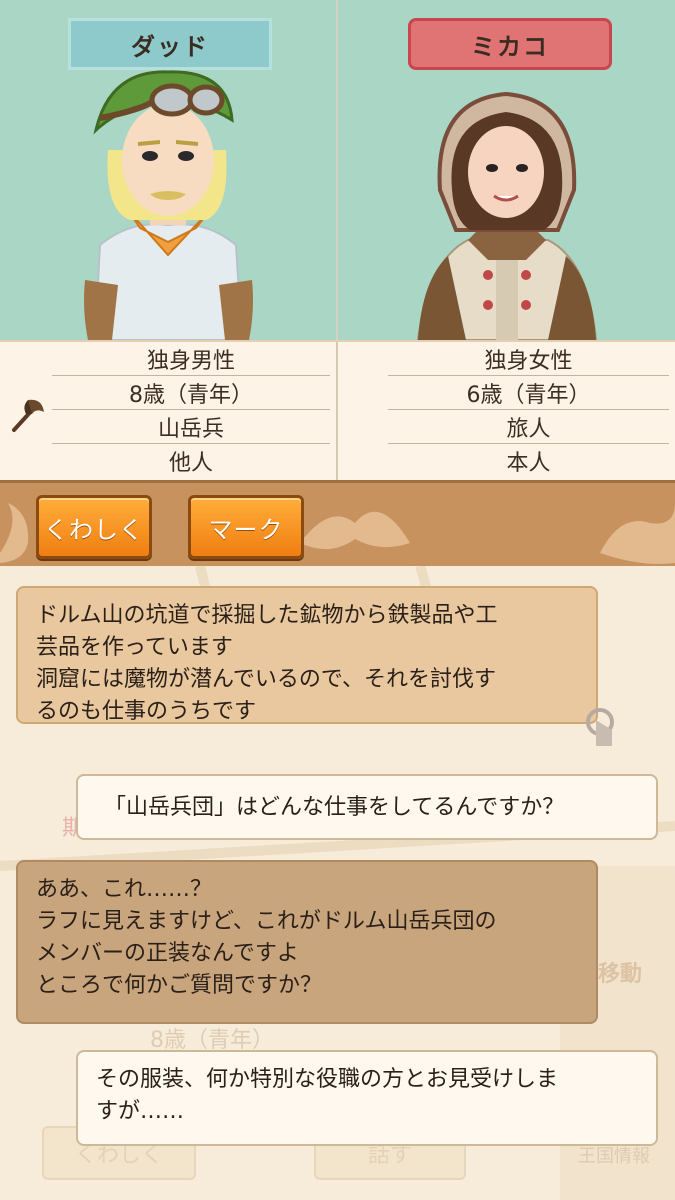 Image resolution: width=675 pixels, height=1200 pixels. Describe the element at coordinates (266, 921) in the screenshot. I see `npc-line: ラフに見えますけど、これがドルム山岳兵団の` at that location.